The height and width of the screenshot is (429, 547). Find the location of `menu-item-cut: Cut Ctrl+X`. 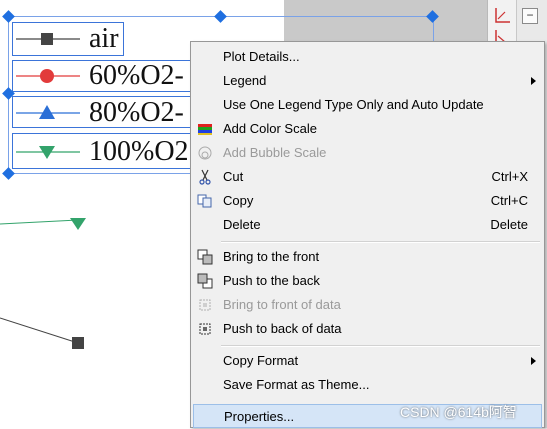

menu-item-cut: Cut Ctrl+X is located at coordinates (367, 177).